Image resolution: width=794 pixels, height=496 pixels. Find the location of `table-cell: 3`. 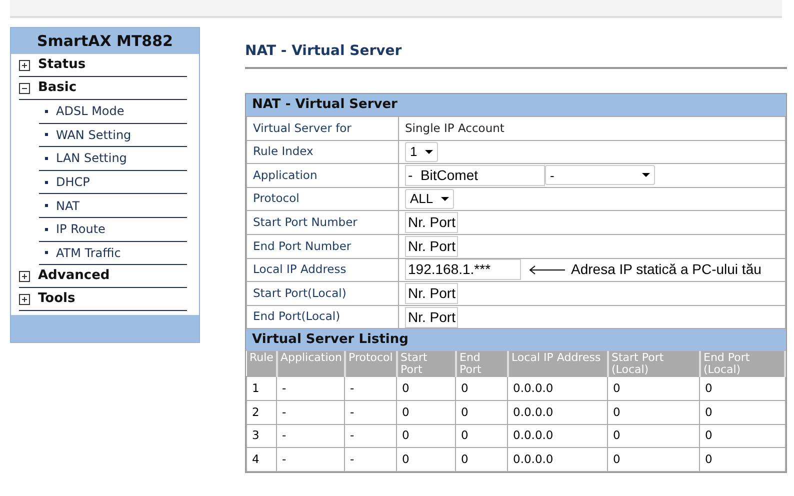

table-cell: 3 is located at coordinates (256, 435).